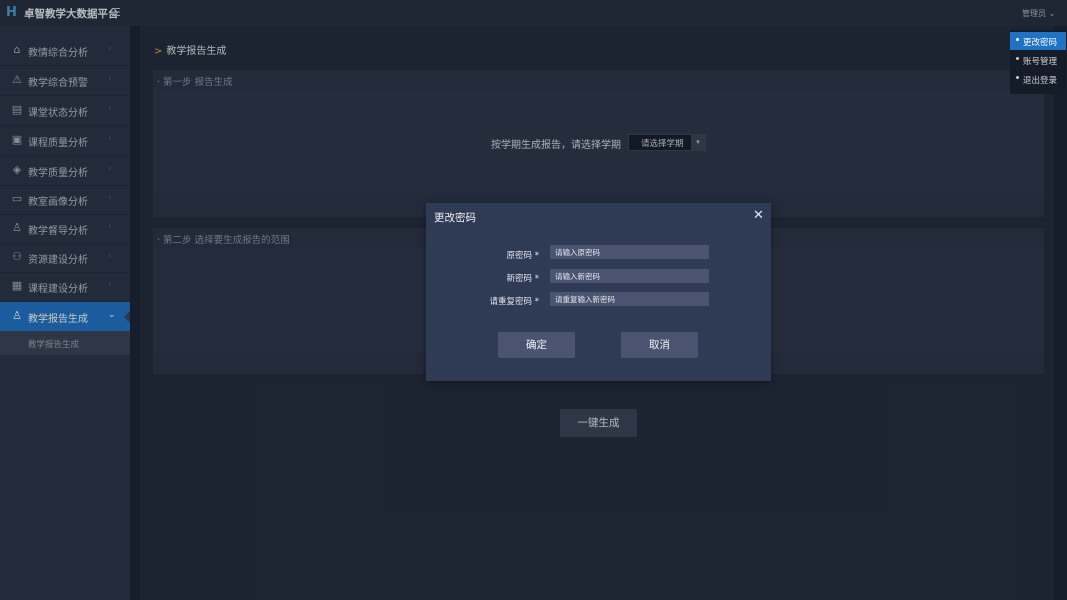 This screenshot has width=1067, height=600. I want to click on repeat-password-input, so click(629, 299).